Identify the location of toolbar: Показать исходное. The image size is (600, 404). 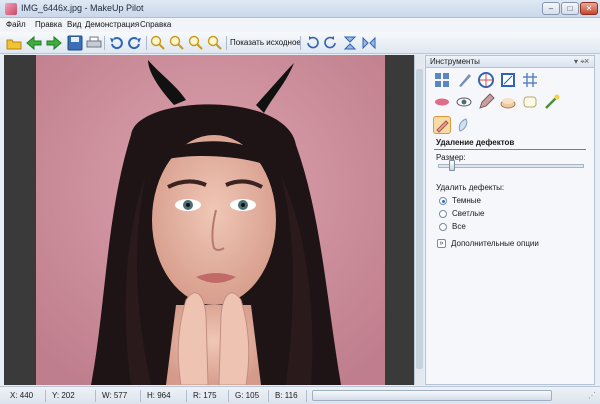
(300, 43).